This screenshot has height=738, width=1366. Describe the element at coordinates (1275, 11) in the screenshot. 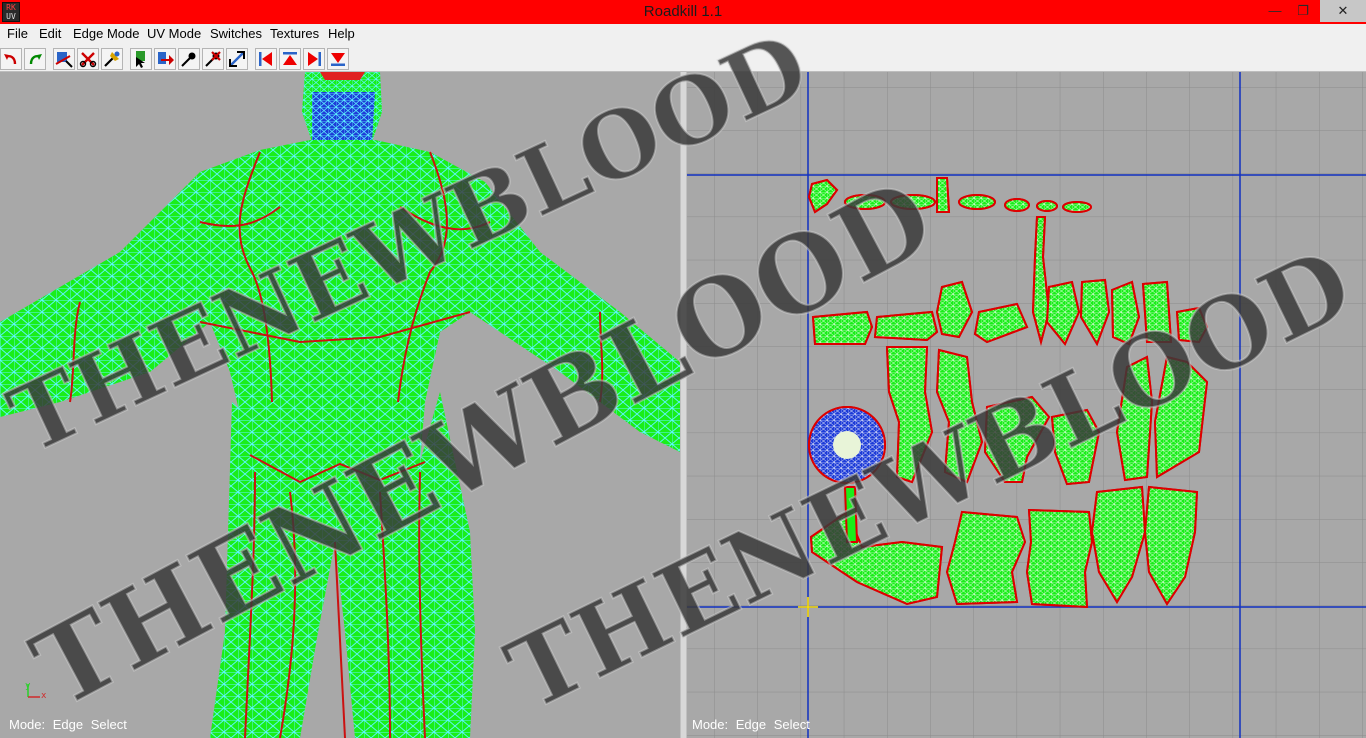

I see `minimize-button: —` at that location.